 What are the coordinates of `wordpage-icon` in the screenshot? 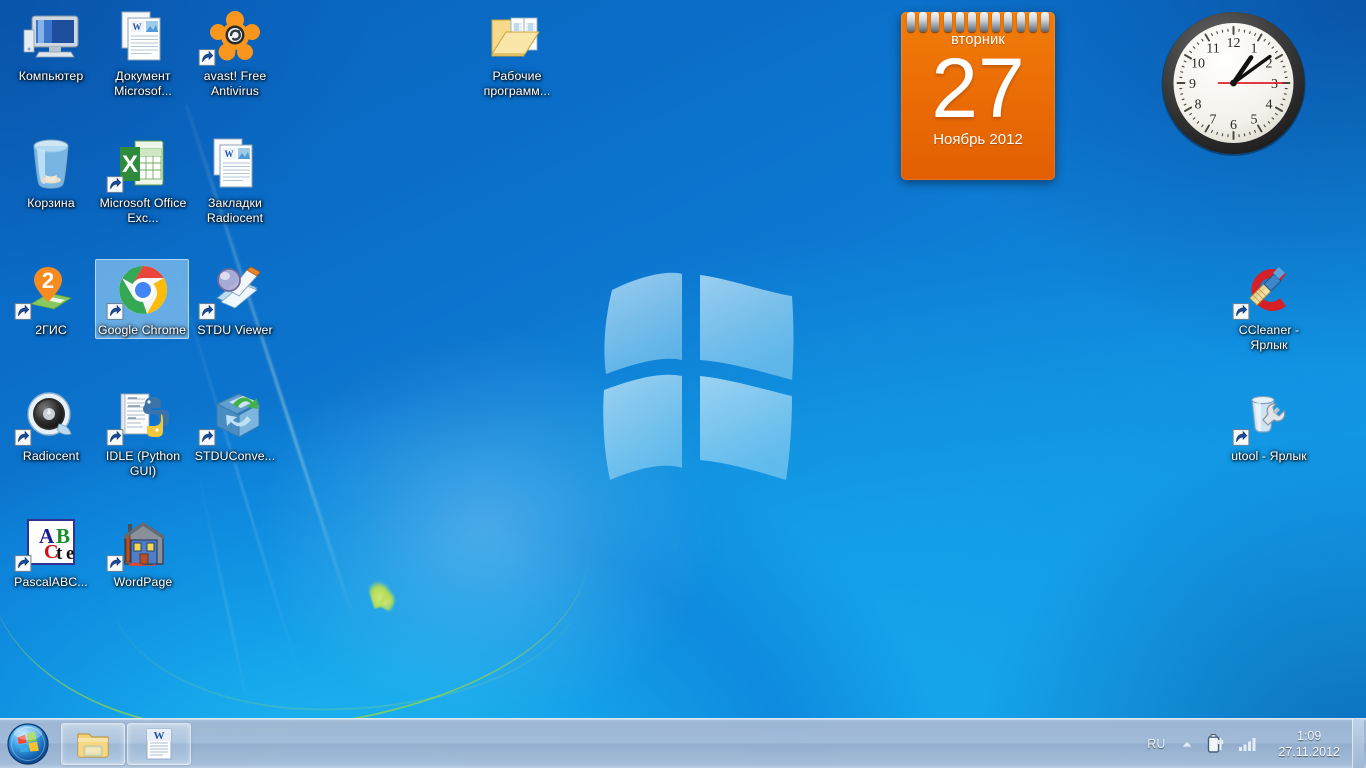 It's located at (143, 544).